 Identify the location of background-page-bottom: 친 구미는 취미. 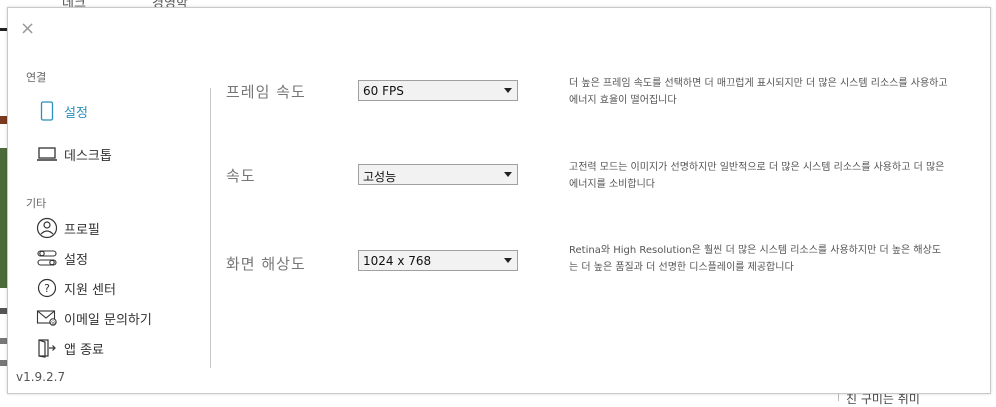
(498, 399).